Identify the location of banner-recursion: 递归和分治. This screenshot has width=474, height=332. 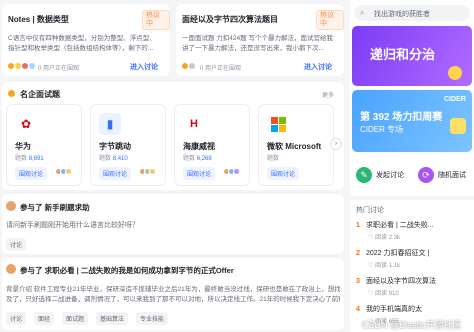
(412, 56).